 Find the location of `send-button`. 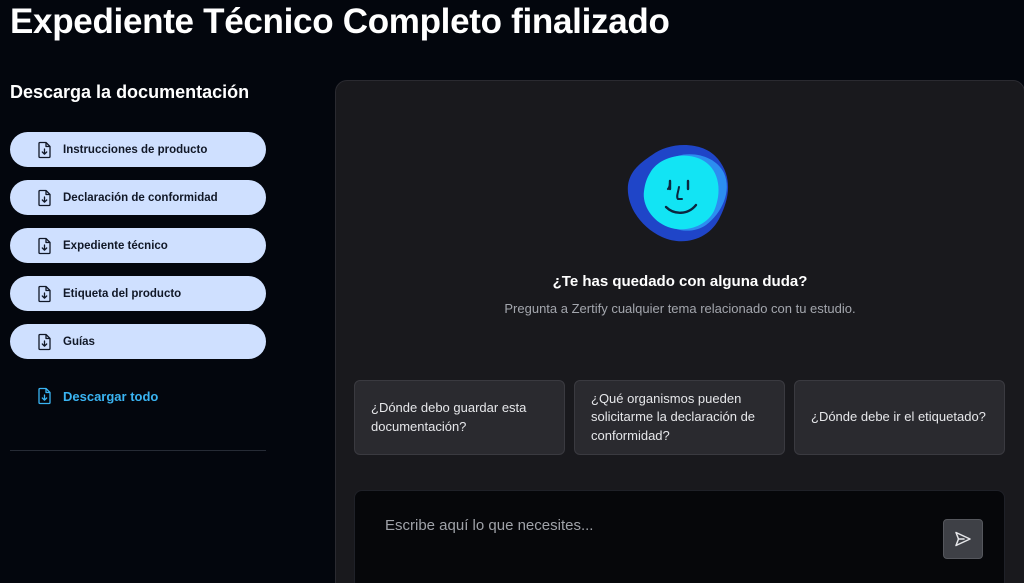

send-button is located at coordinates (963, 539).